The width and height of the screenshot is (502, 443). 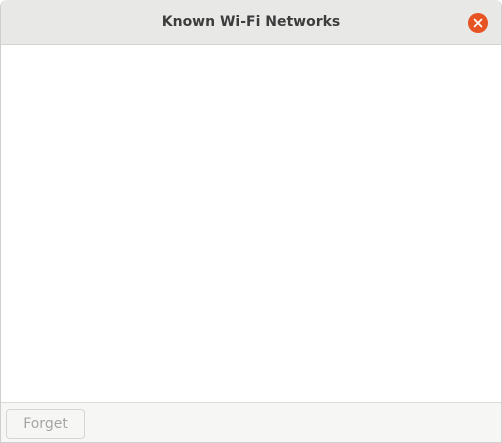 I want to click on close-button, so click(x=478, y=23).